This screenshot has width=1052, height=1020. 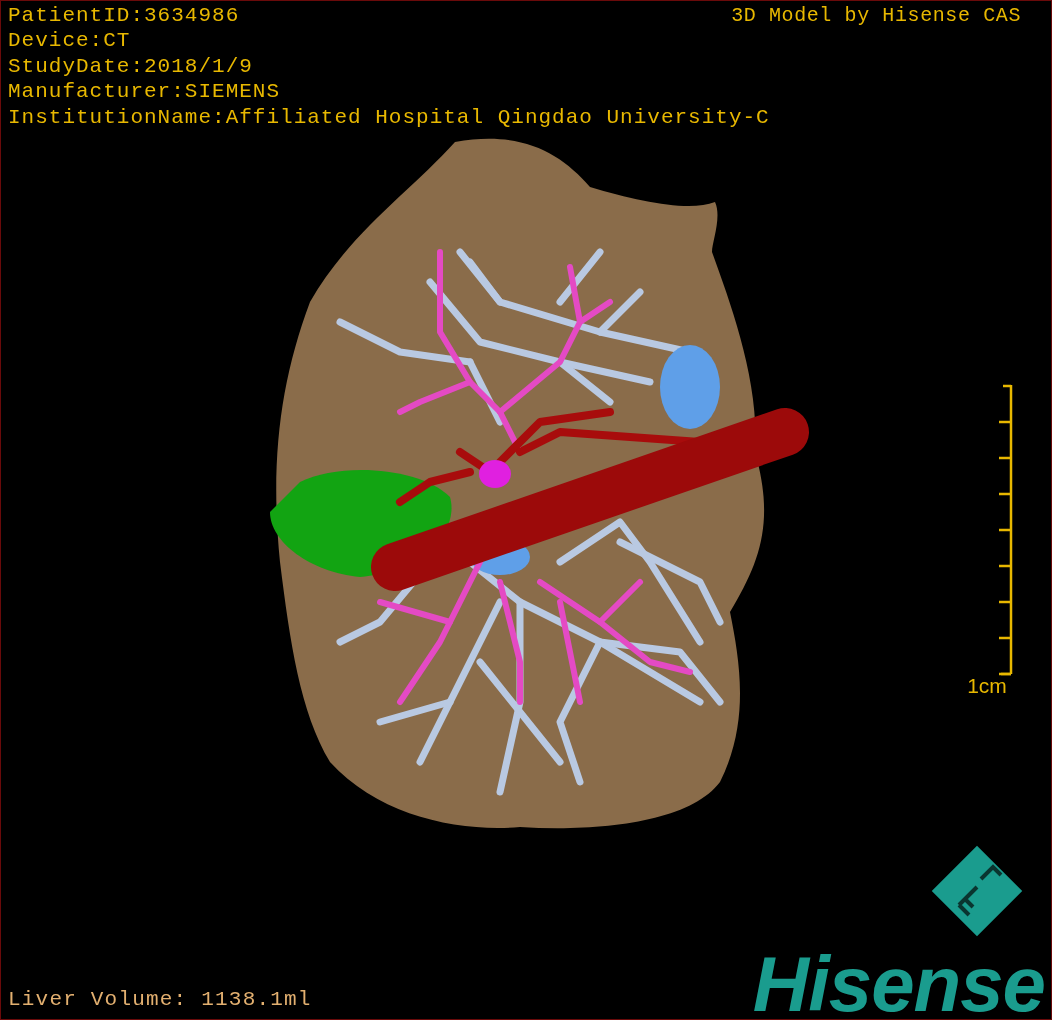 I want to click on liver-volume-text: Liver Volume: 1138.1ml, so click(x=159, y=1001).